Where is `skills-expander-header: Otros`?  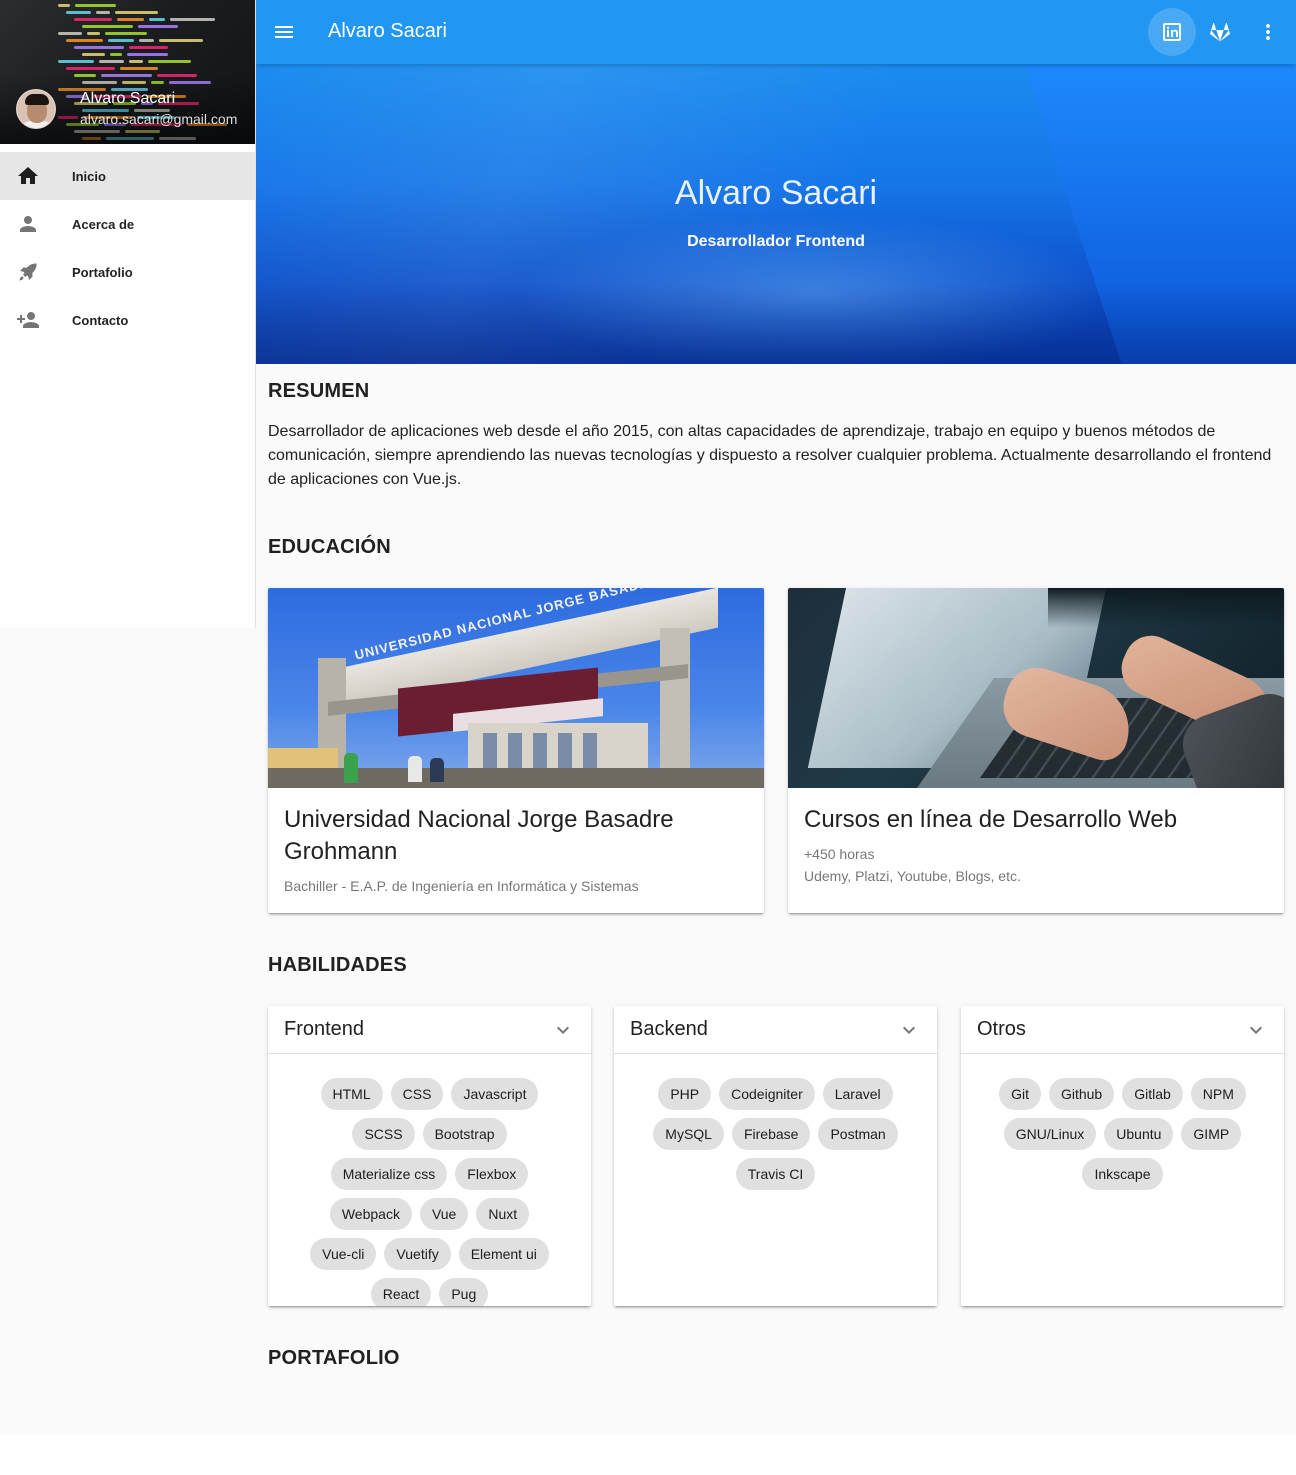 skills-expander-header: Otros is located at coordinates (1122, 1030).